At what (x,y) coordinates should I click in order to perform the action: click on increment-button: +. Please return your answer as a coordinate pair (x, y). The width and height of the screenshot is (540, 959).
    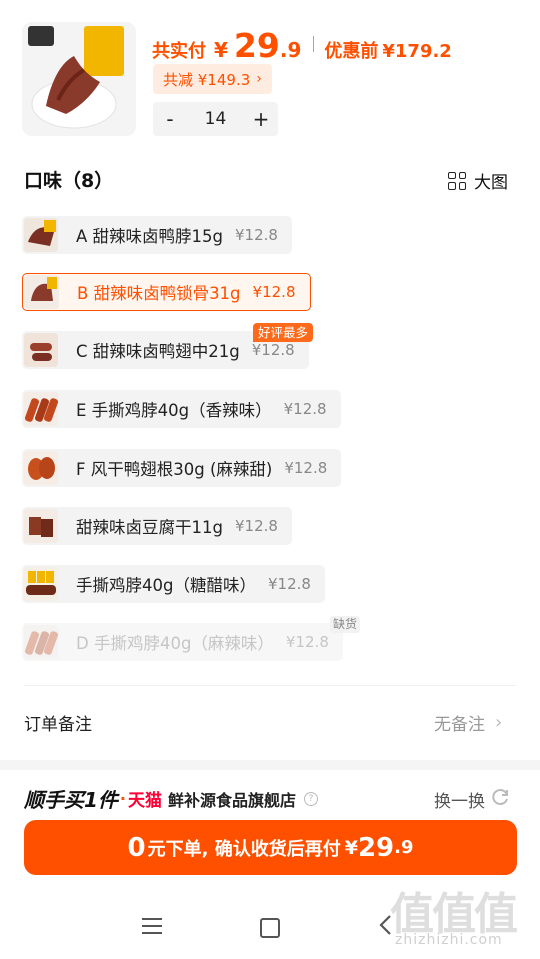
    Looking at the image, I should click on (261, 119).